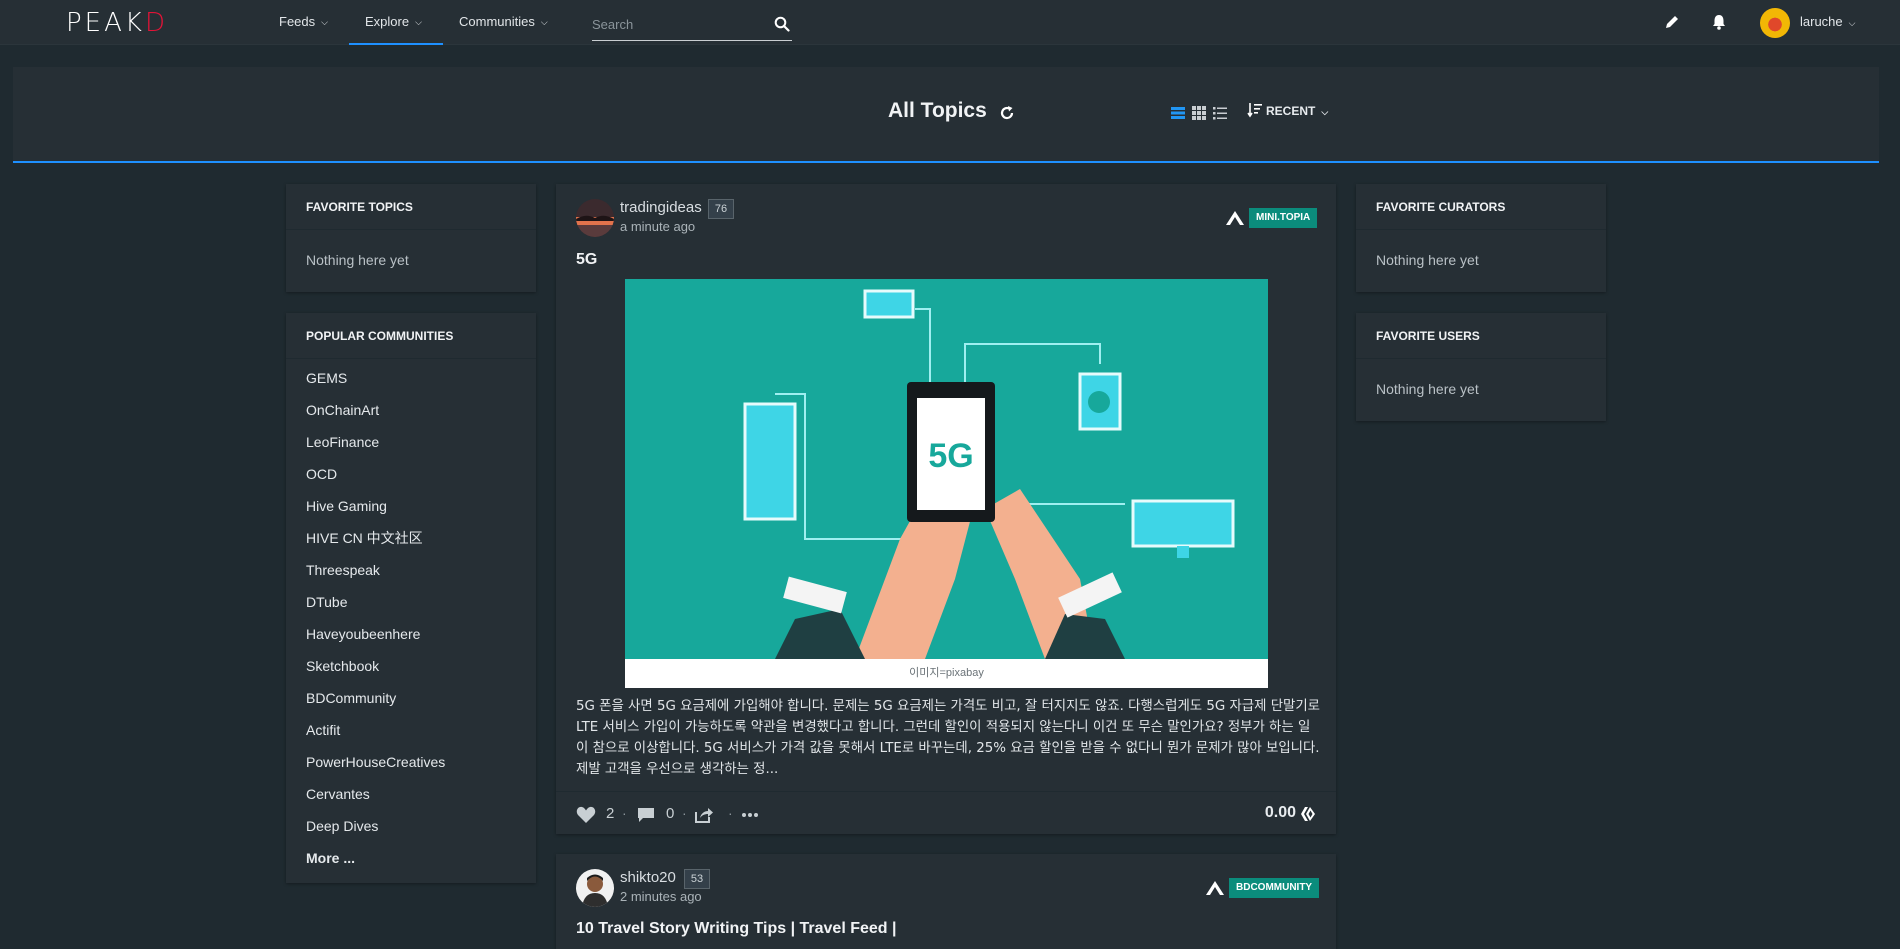 The width and height of the screenshot is (1900, 949). What do you see at coordinates (411, 762) in the screenshot?
I see `community-item: PowerHouseCreatives` at bounding box center [411, 762].